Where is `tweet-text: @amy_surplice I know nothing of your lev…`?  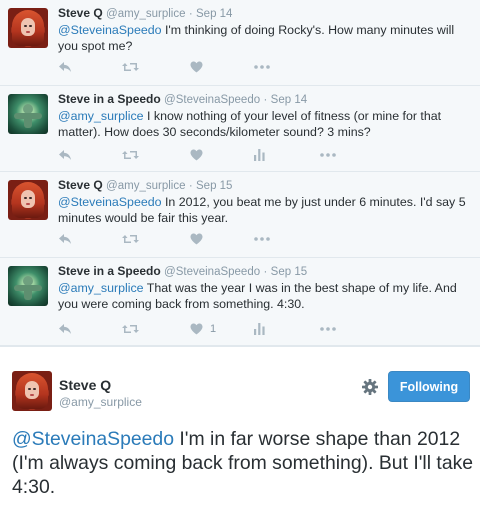
tweet-text: @amy_surplice I know nothing of your lev… is located at coordinates (264, 124).